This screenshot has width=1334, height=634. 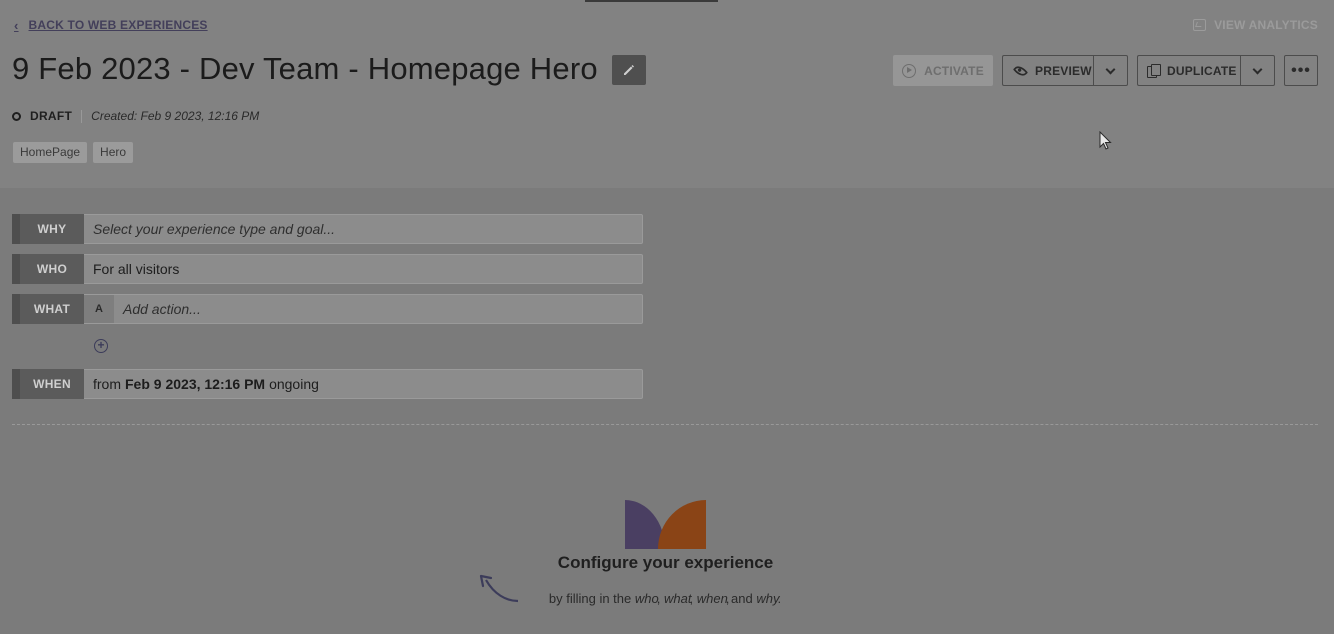 What do you see at coordinates (48, 309) in the screenshot?
I see `what-label: WHAT` at bounding box center [48, 309].